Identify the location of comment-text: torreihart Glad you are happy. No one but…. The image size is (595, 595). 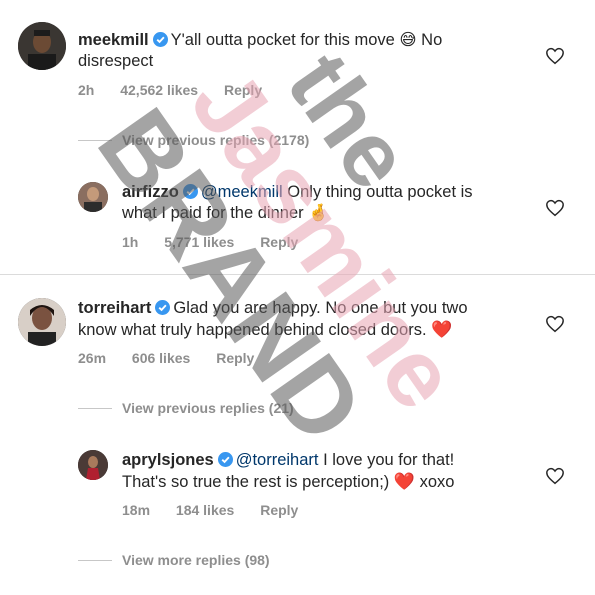
(298, 319).